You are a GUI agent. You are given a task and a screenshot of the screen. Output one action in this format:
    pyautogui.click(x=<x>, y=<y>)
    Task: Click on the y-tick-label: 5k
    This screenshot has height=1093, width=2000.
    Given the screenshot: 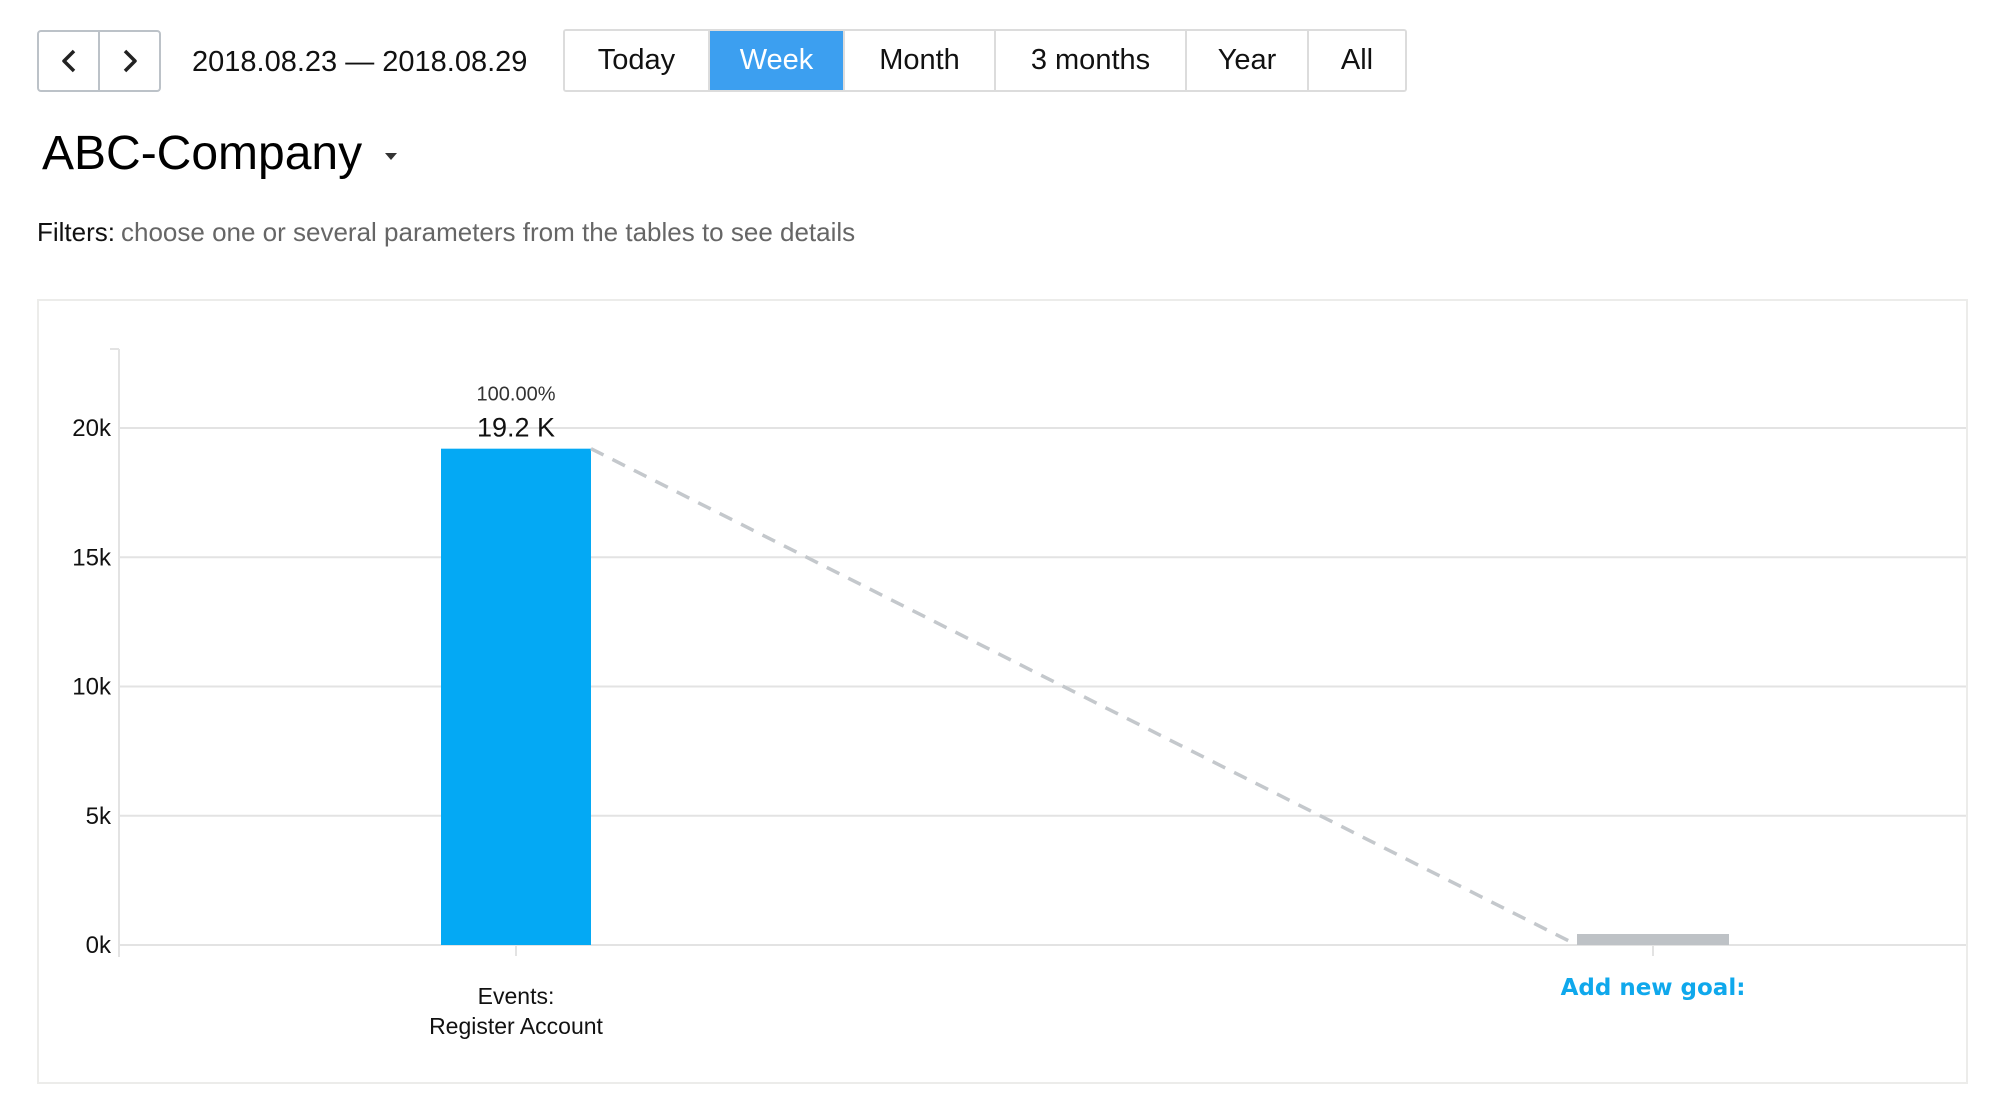 What is the action you would take?
    pyautogui.click(x=99, y=816)
    